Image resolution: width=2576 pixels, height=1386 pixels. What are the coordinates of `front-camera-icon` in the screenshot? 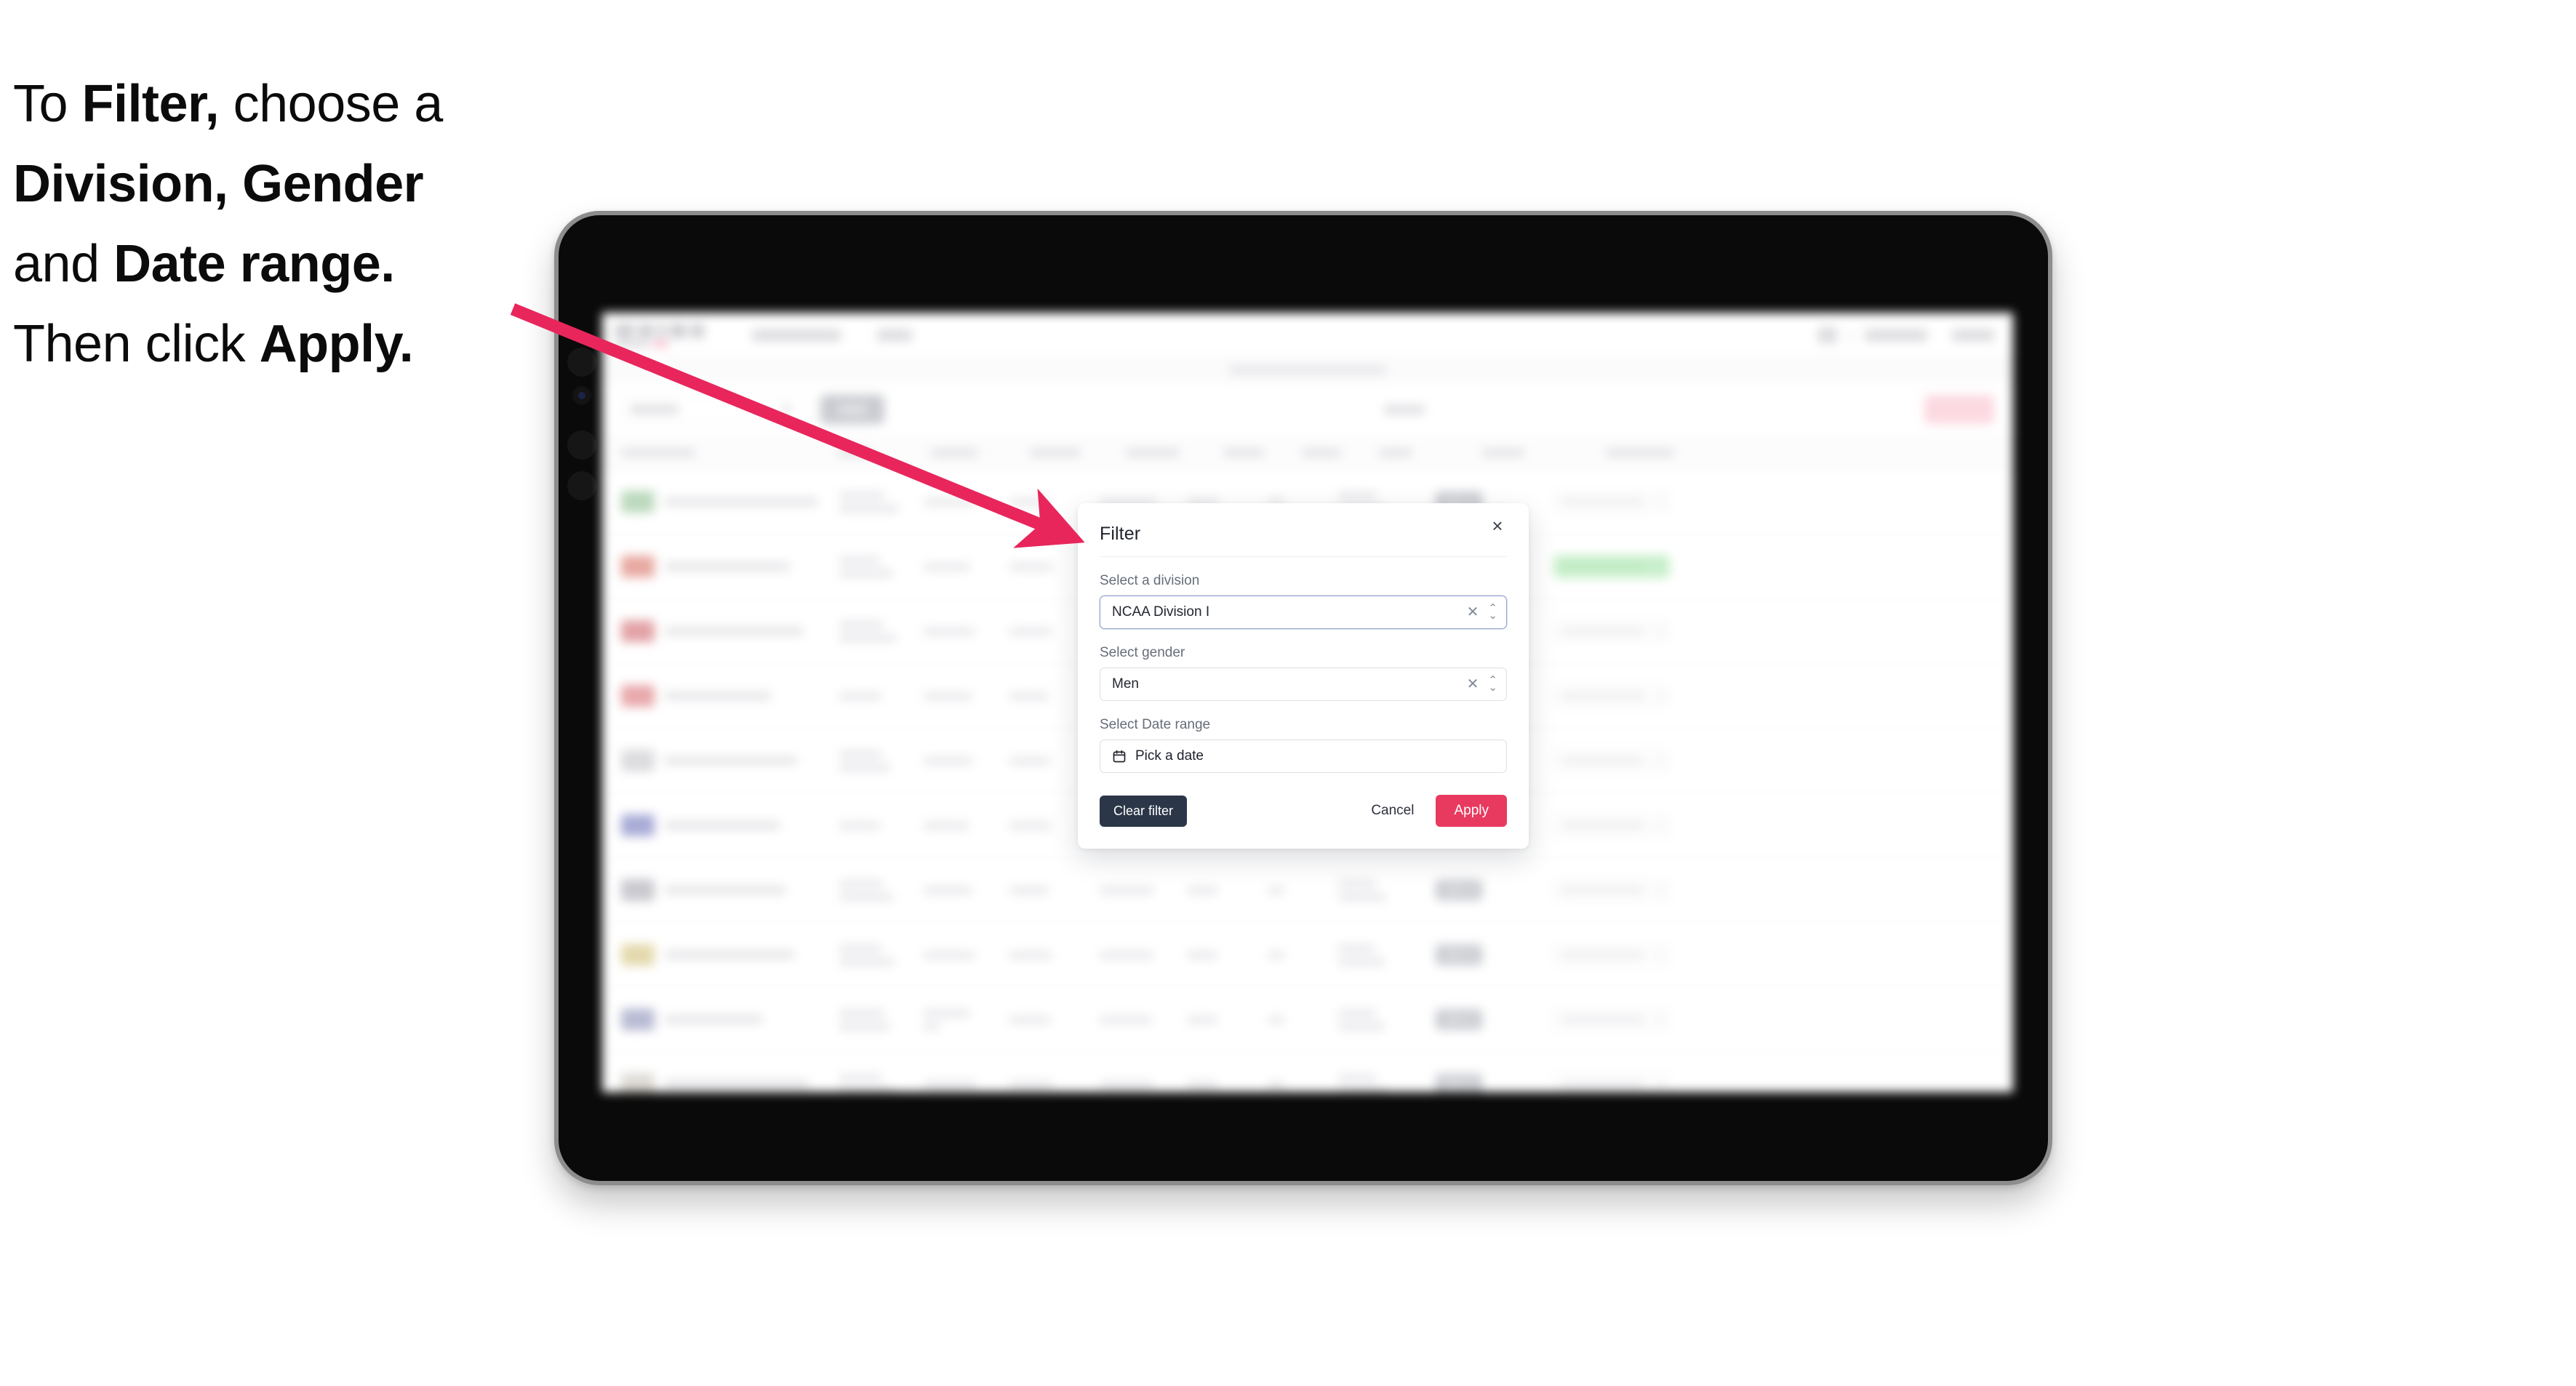 It's located at (582, 396).